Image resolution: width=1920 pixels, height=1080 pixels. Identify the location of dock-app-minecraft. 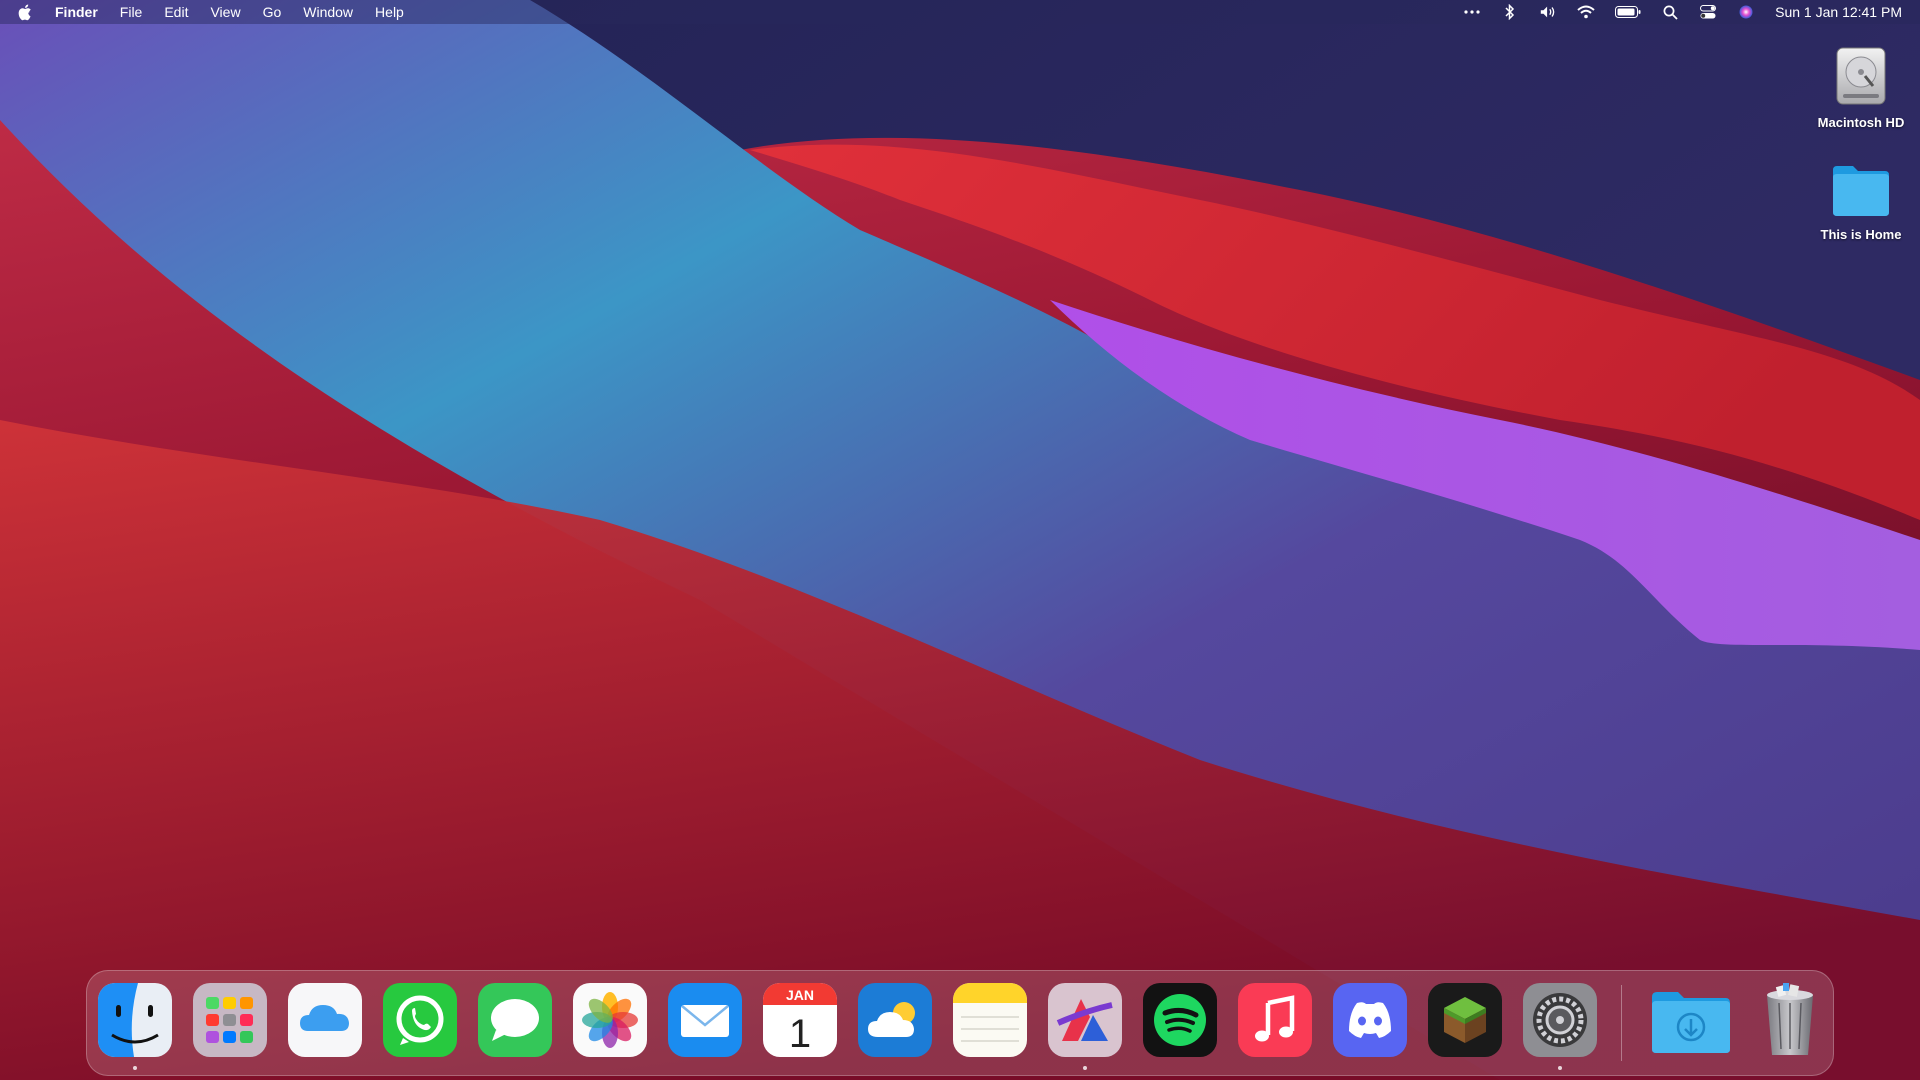
(1465, 1020).